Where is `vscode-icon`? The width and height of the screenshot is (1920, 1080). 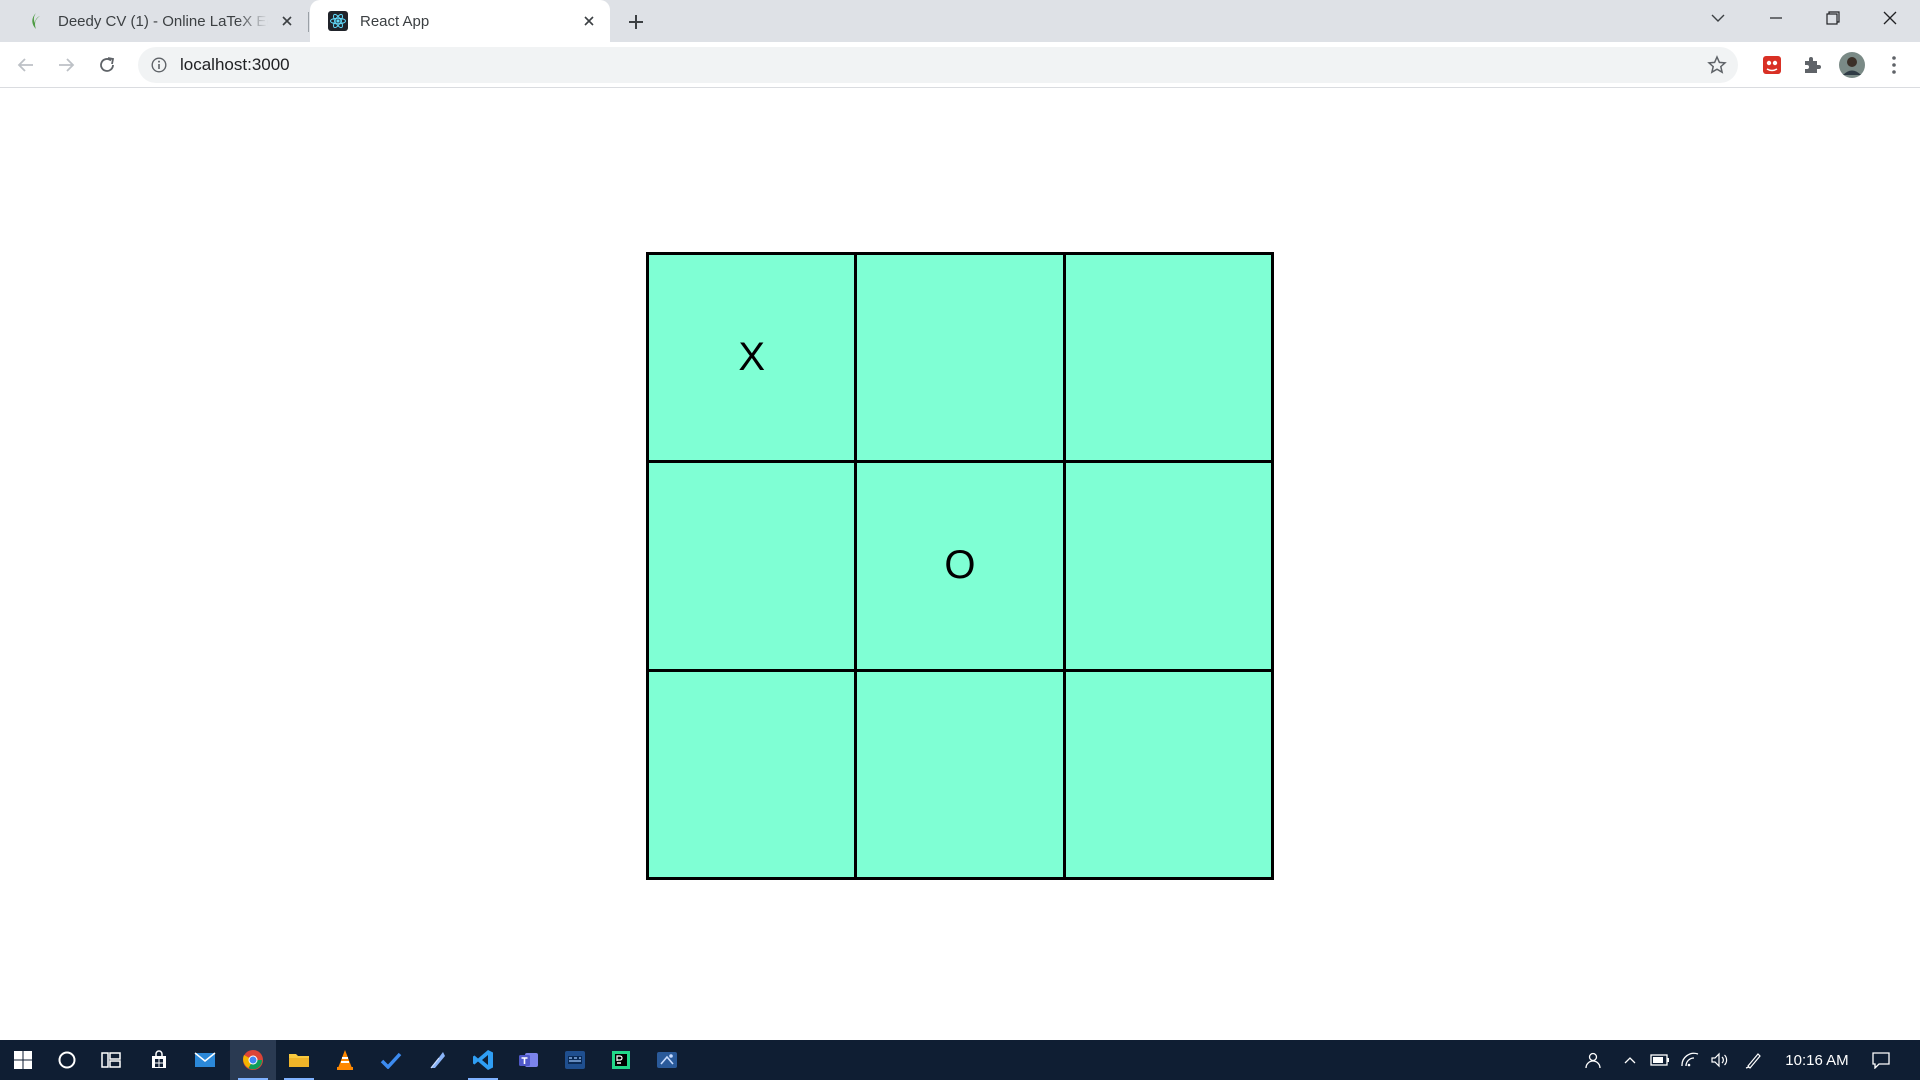
vscode-icon is located at coordinates (483, 1060).